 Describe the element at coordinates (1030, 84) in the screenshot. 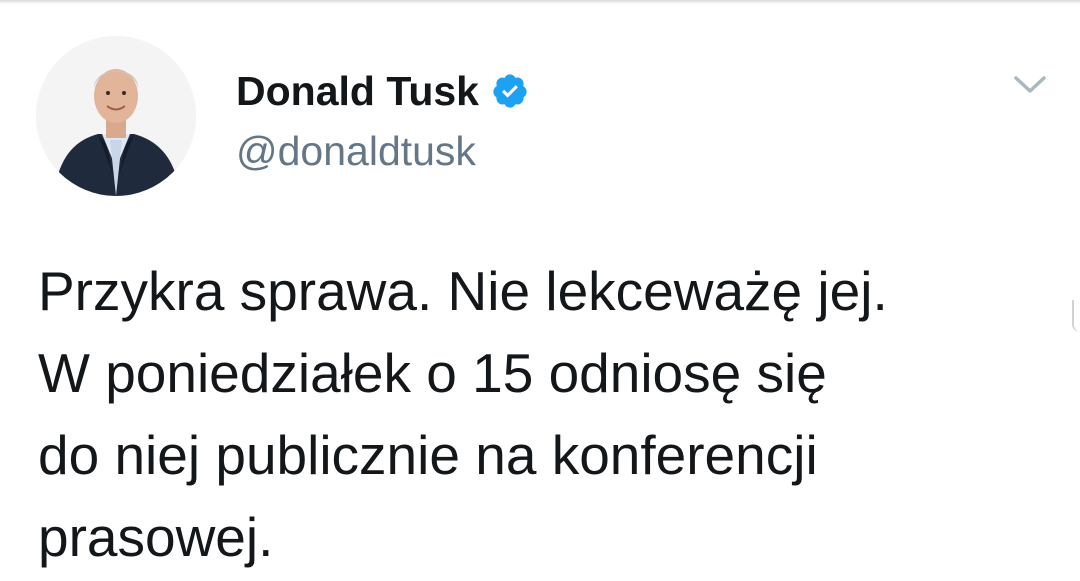

I see `chevron-down-icon` at that location.